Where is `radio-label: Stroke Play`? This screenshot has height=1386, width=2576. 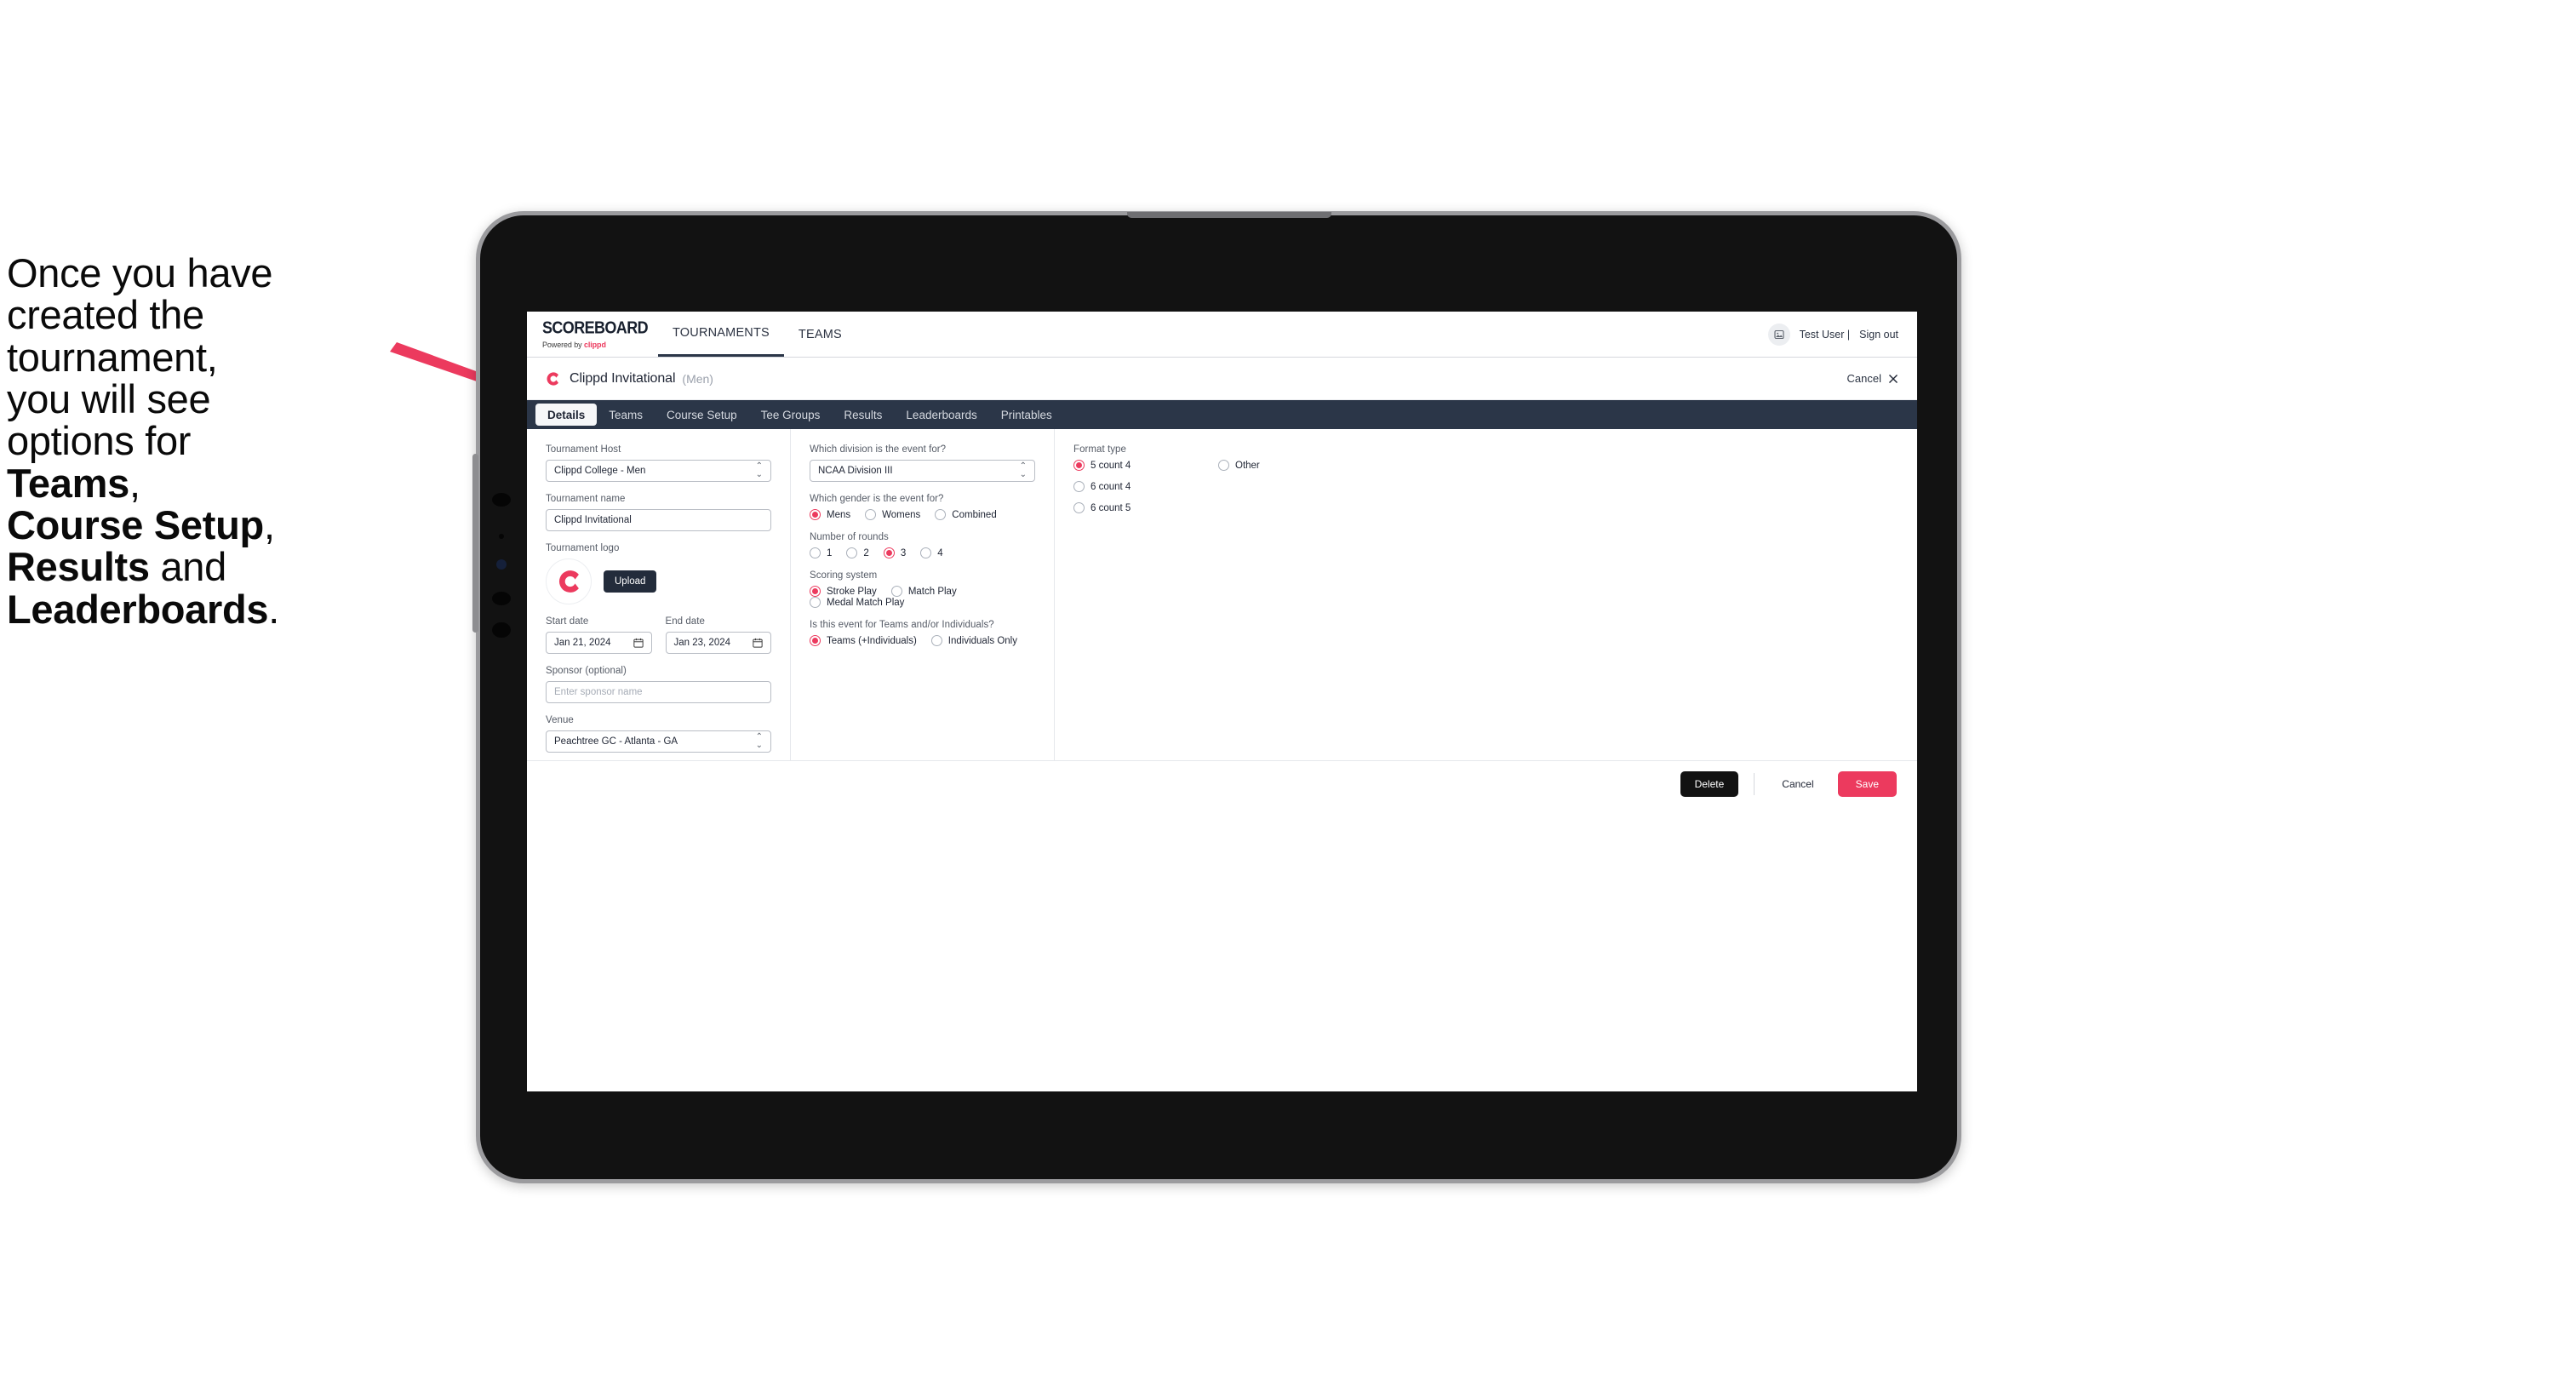 radio-label: Stroke Play is located at coordinates (852, 591).